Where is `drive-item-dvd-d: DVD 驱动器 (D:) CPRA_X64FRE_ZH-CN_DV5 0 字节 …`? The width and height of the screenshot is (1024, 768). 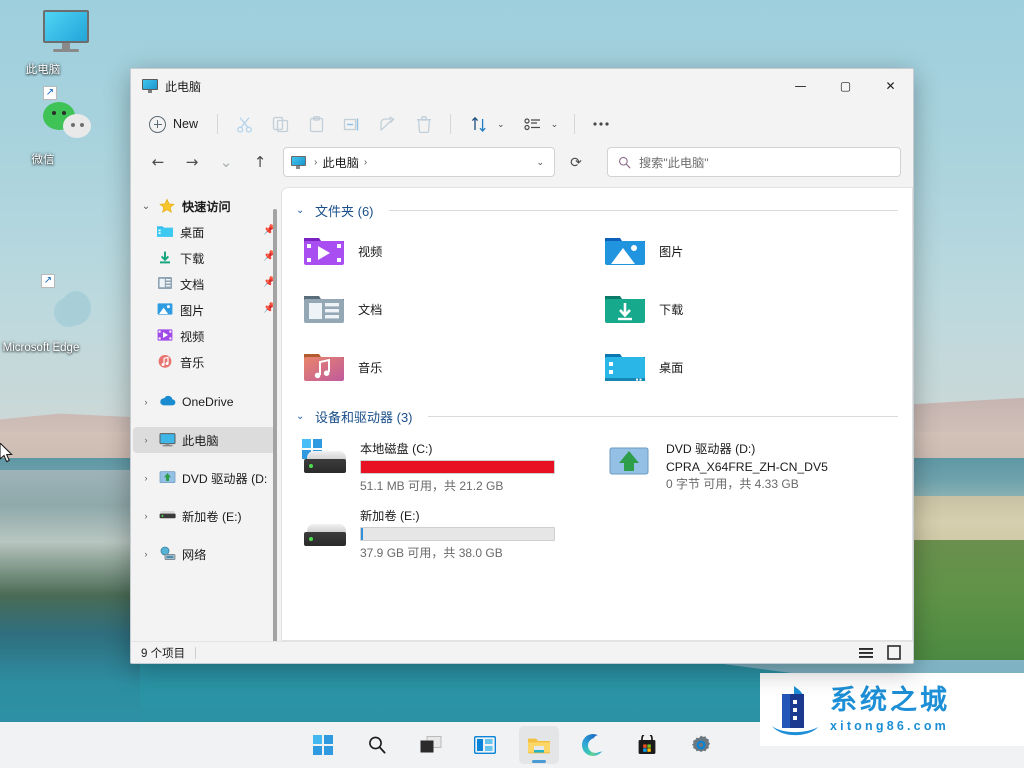
drive-item-dvd-d: DVD 驱动器 (D:) CPRA_X64FRE_ZH-CN_DV5 0 字节 … is located at coordinates (750, 465).